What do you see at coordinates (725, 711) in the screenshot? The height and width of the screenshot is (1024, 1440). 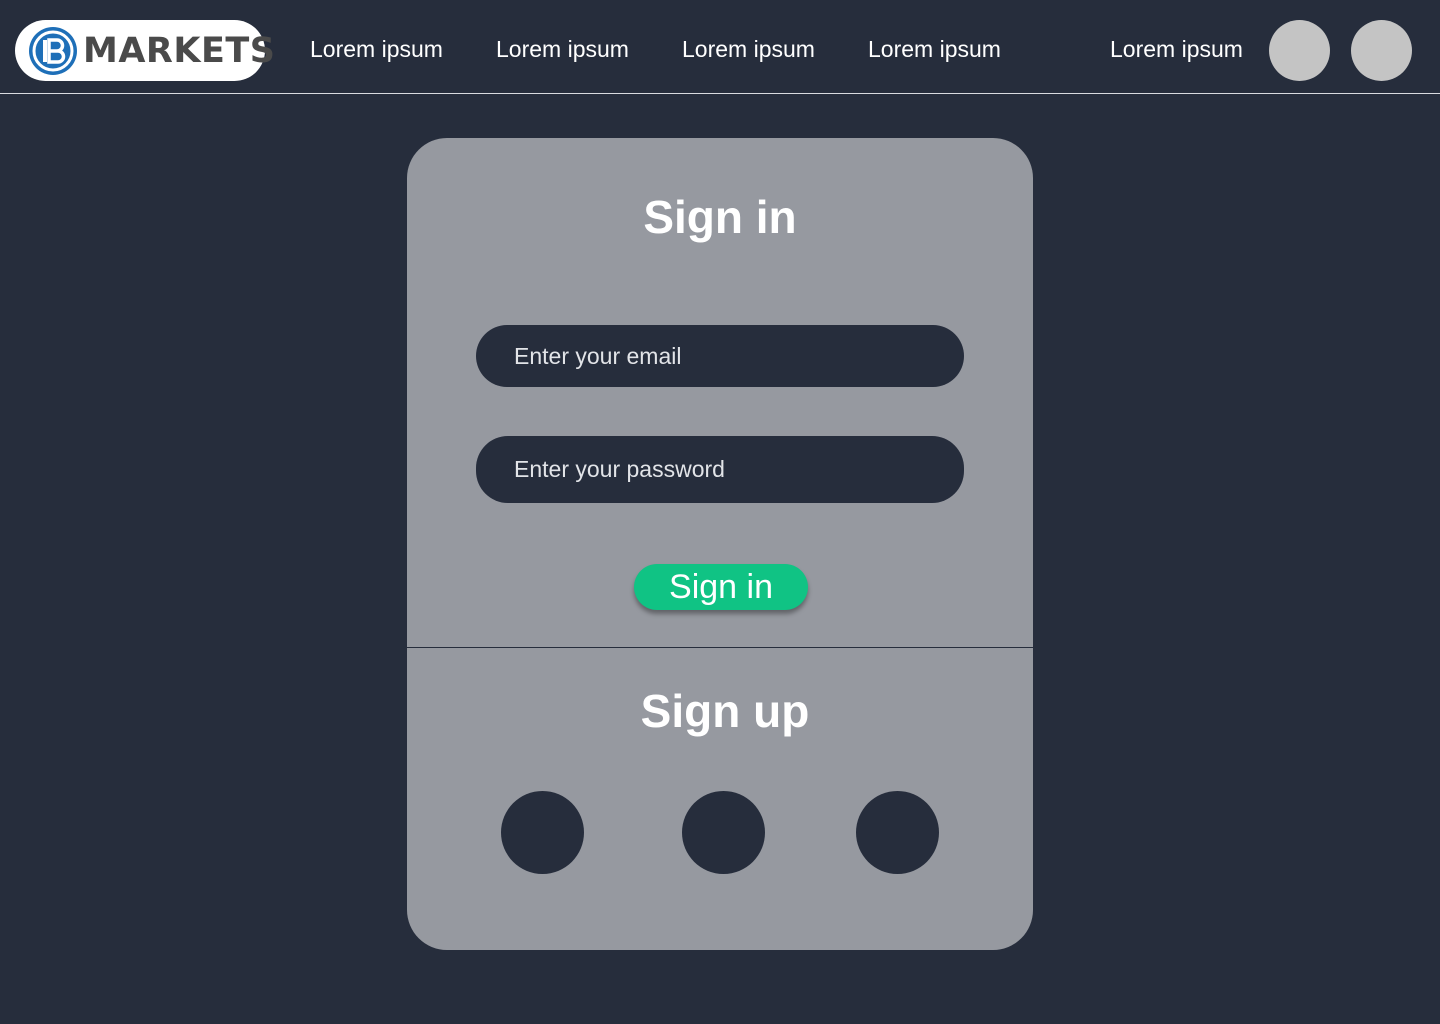 I see `signup-title: Sign up` at bounding box center [725, 711].